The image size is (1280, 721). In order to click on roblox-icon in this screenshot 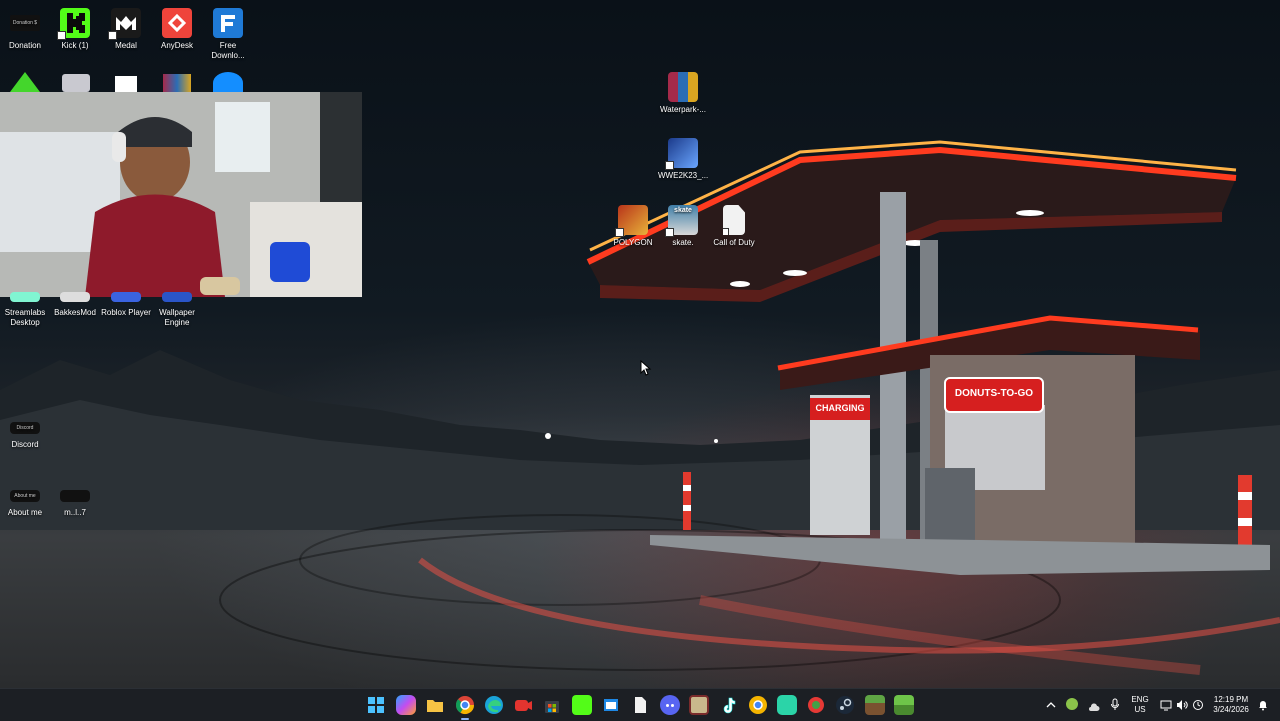, I will do `click(126, 297)`.